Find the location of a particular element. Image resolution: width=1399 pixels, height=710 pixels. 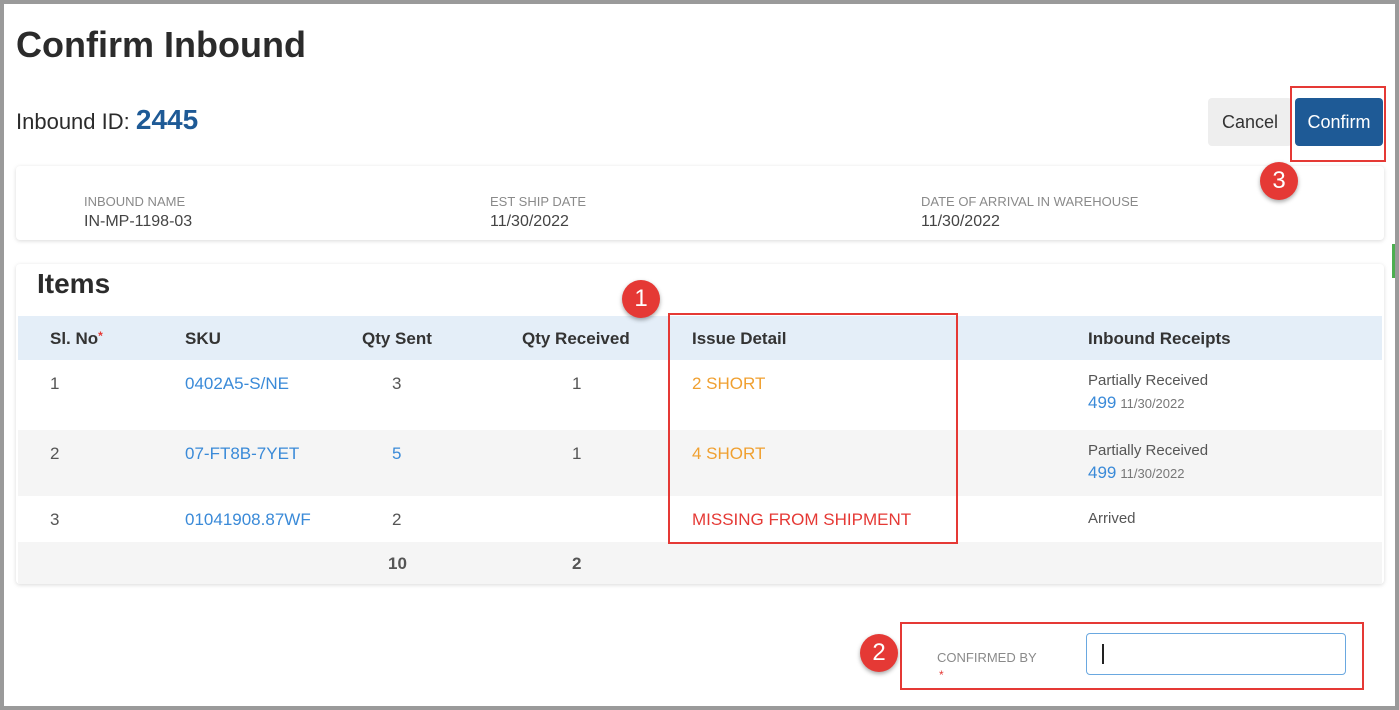

annotation-box-issue-detail is located at coordinates (813, 428).